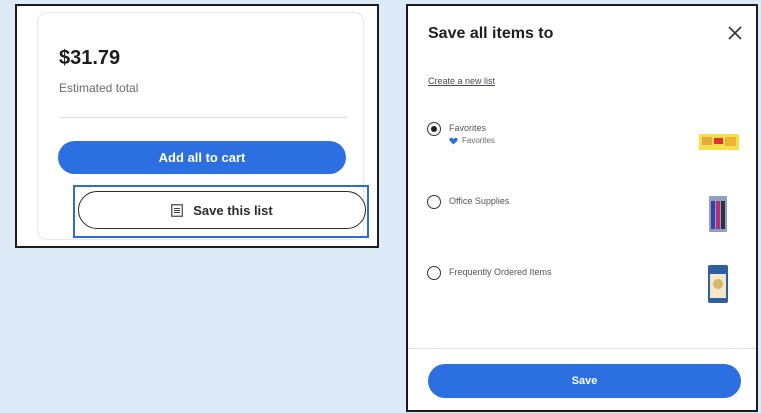 This screenshot has width=761, height=413. Describe the element at coordinates (177, 210) in the screenshot. I see `list-icon` at that location.